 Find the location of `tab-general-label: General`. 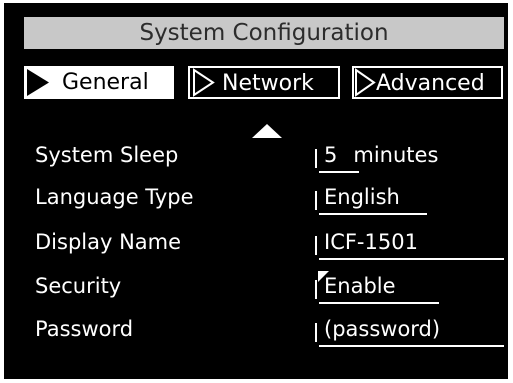

tab-general-label: General is located at coordinates (105, 82).